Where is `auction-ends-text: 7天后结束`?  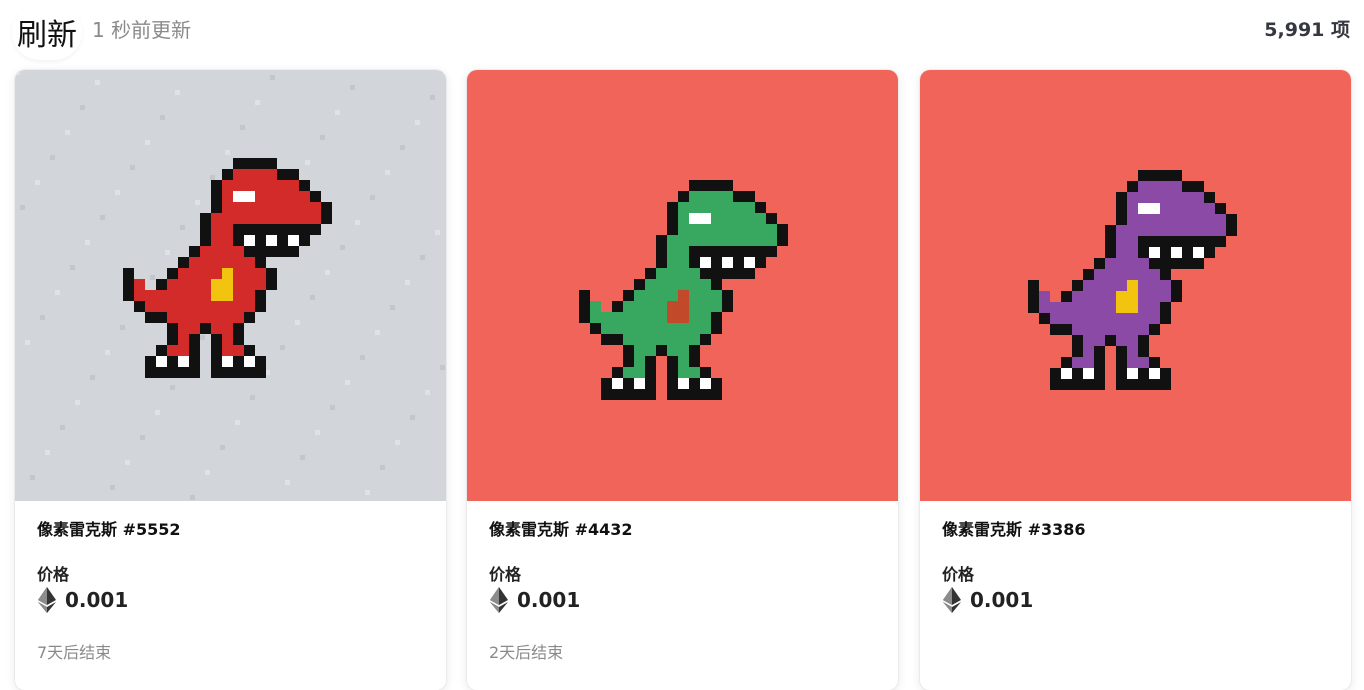
auction-ends-text: 7天后结束 is located at coordinates (74, 652).